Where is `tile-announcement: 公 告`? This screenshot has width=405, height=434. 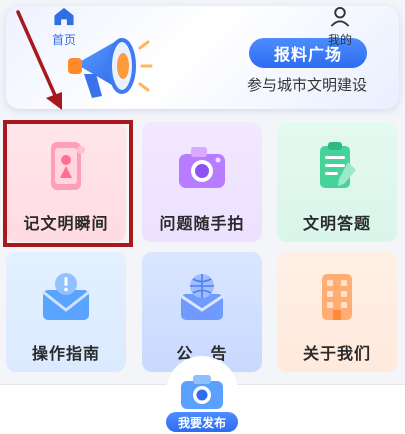
tile-announcement: 公 告 is located at coordinates (202, 312).